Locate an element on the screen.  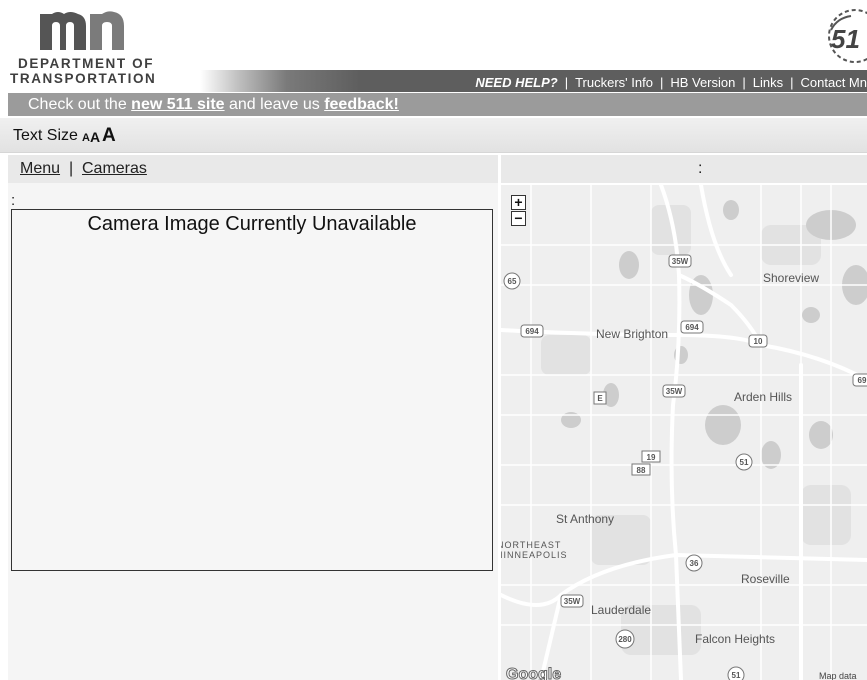
highway-shield: 280 is located at coordinates (625, 639).